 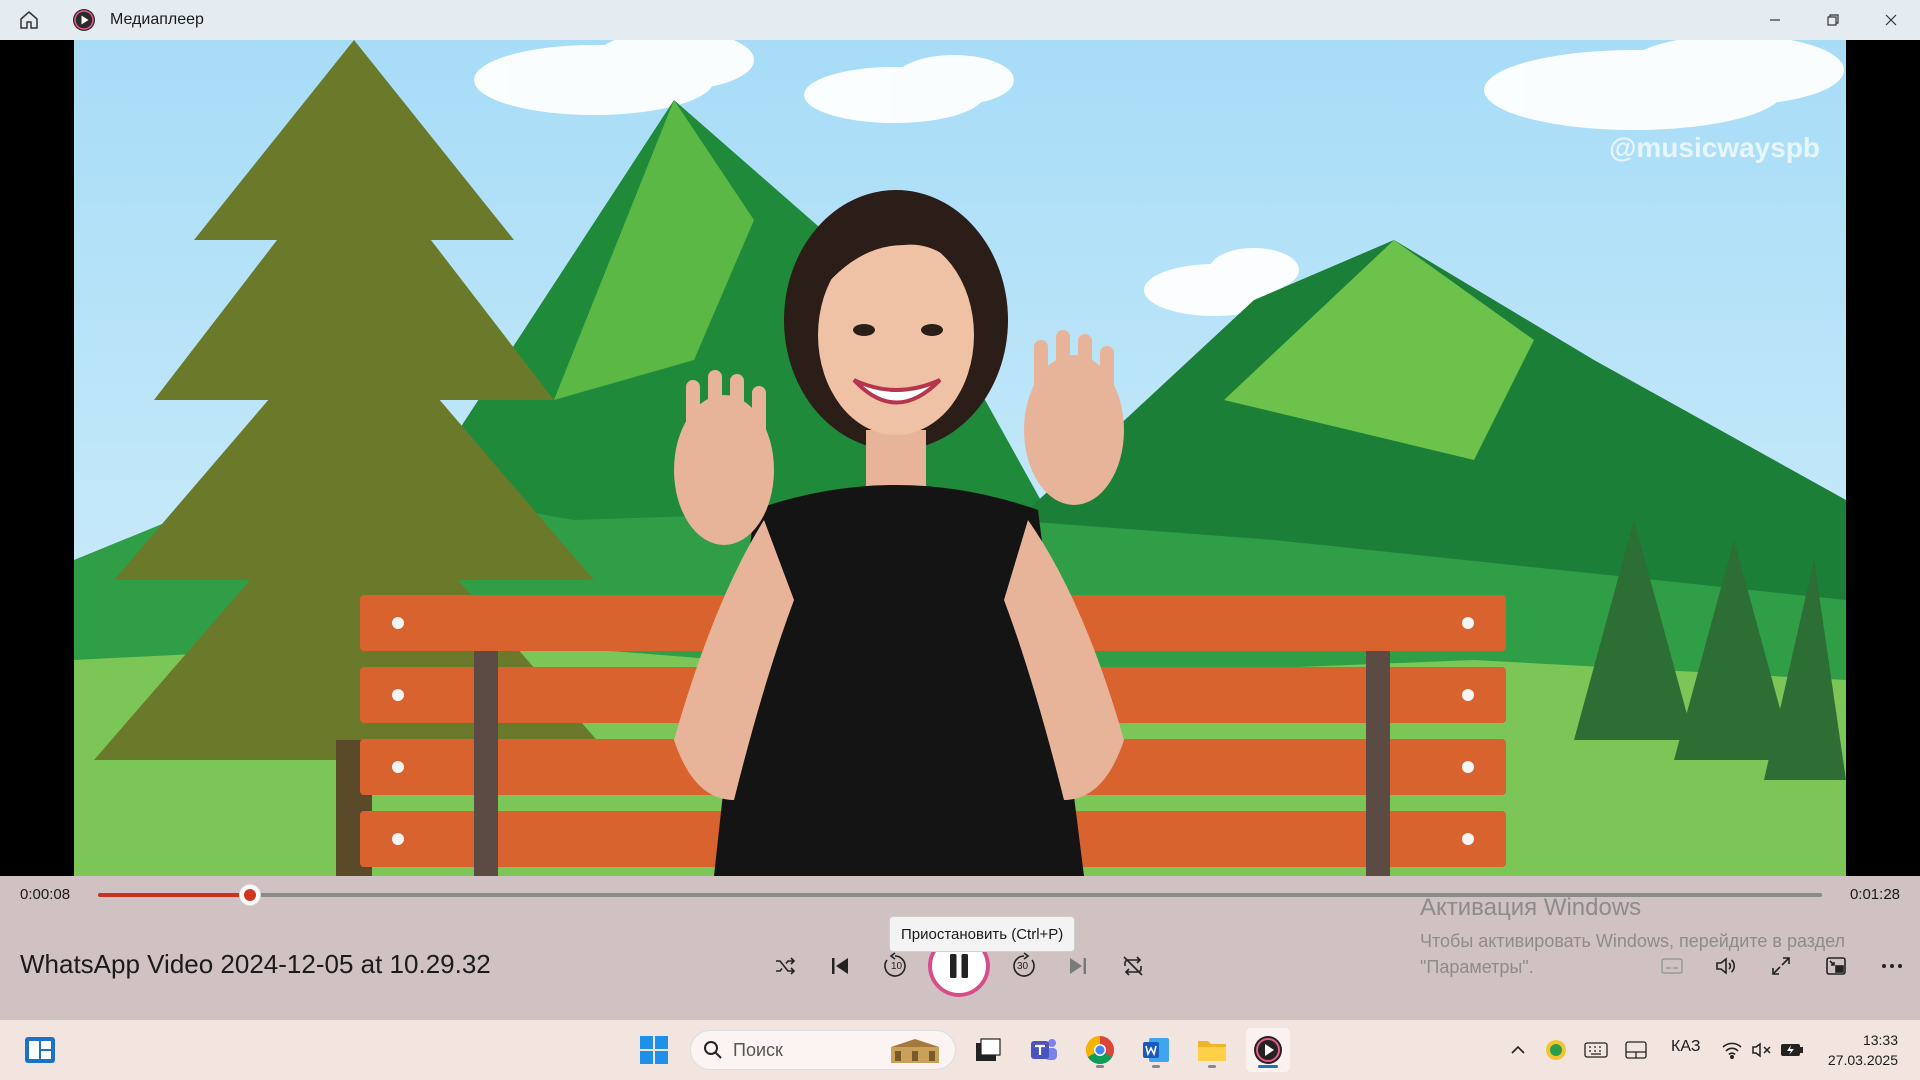 I want to click on chevron-up-icon, so click(x=1518, y=1049).